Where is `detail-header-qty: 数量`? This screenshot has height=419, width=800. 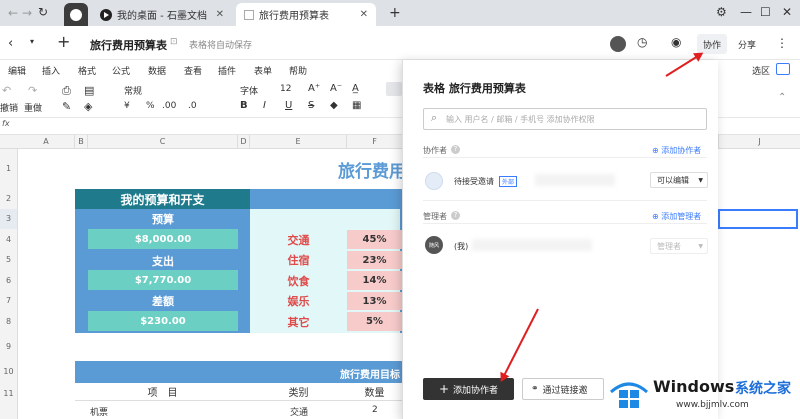 detail-header-qty: 数量 is located at coordinates (374, 392).